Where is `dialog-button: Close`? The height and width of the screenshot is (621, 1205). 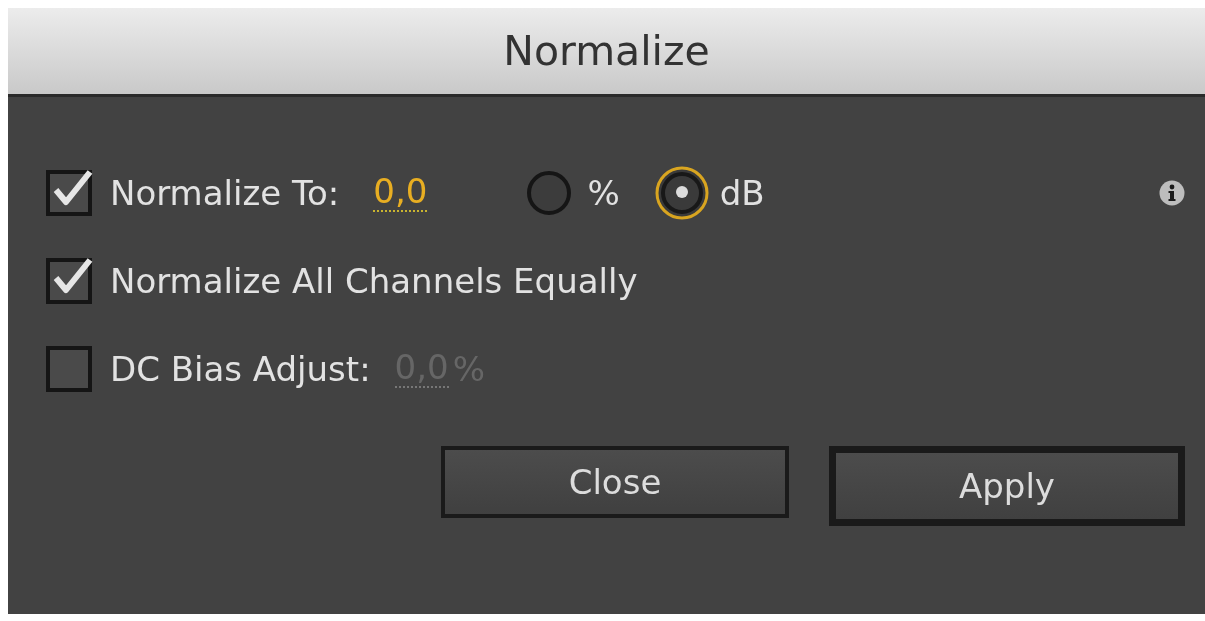
dialog-button: Close is located at coordinates (615, 482).